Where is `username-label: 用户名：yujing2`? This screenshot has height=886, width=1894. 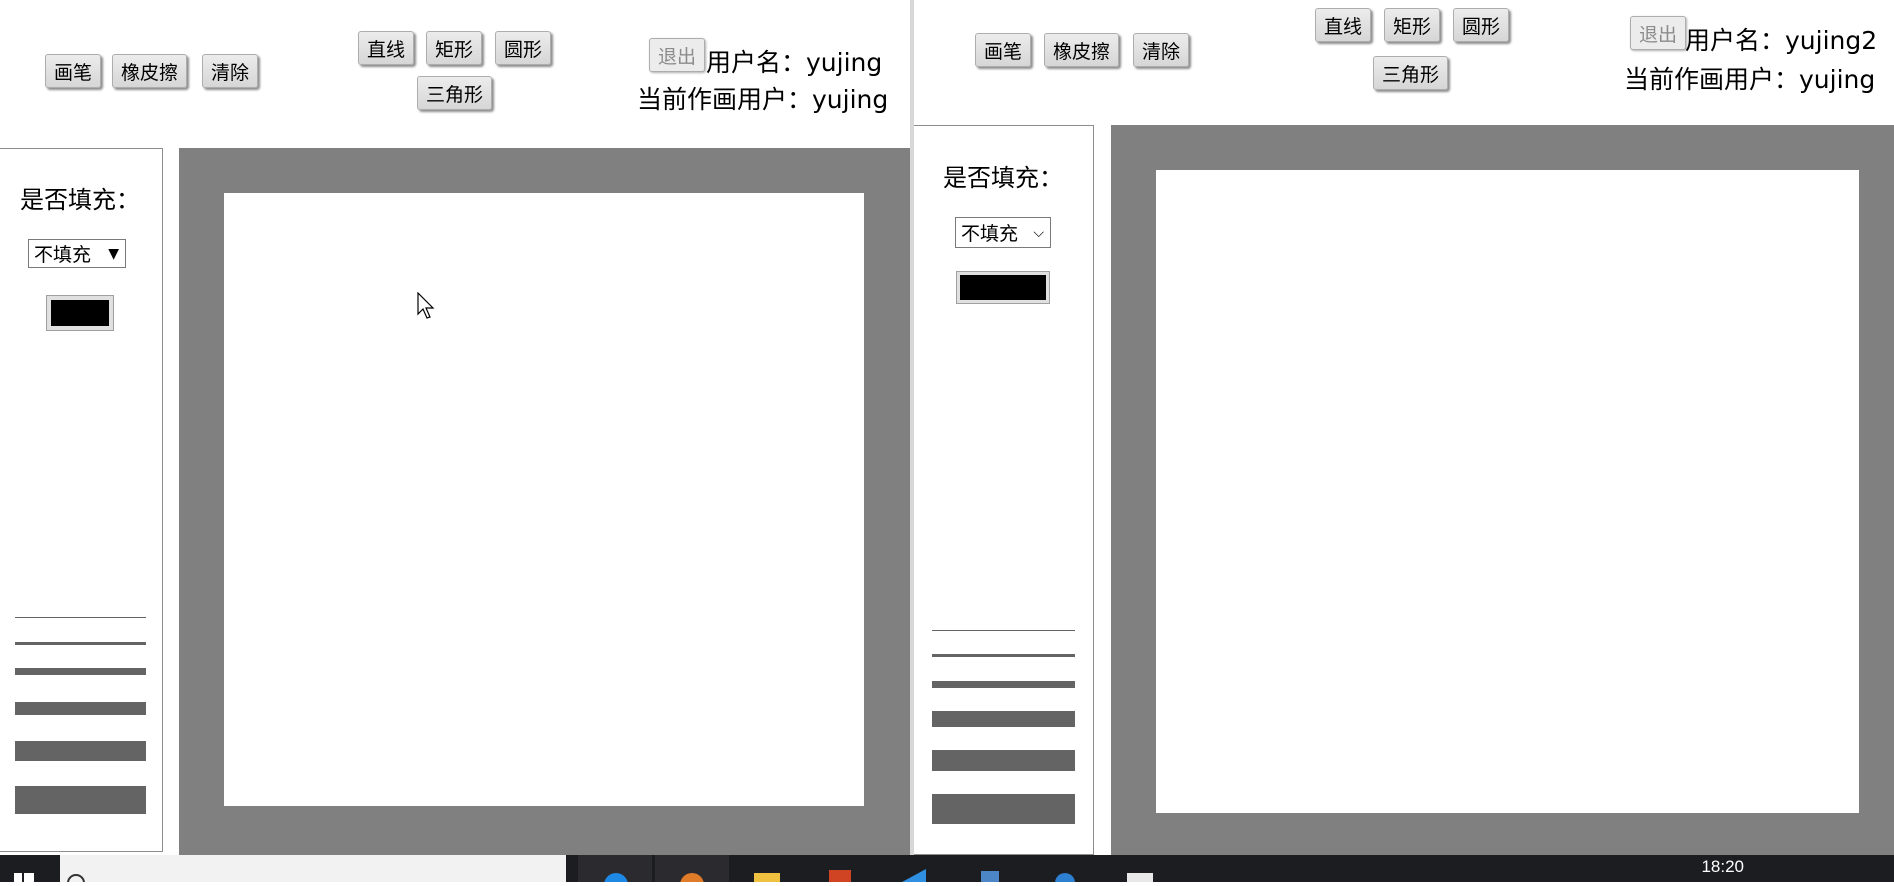 username-label: 用户名：yujing2 is located at coordinates (1781, 40).